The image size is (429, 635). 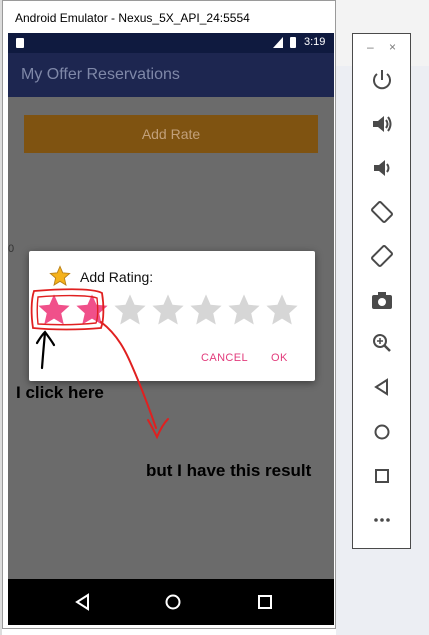 I want to click on overview-icon, so click(x=382, y=476).